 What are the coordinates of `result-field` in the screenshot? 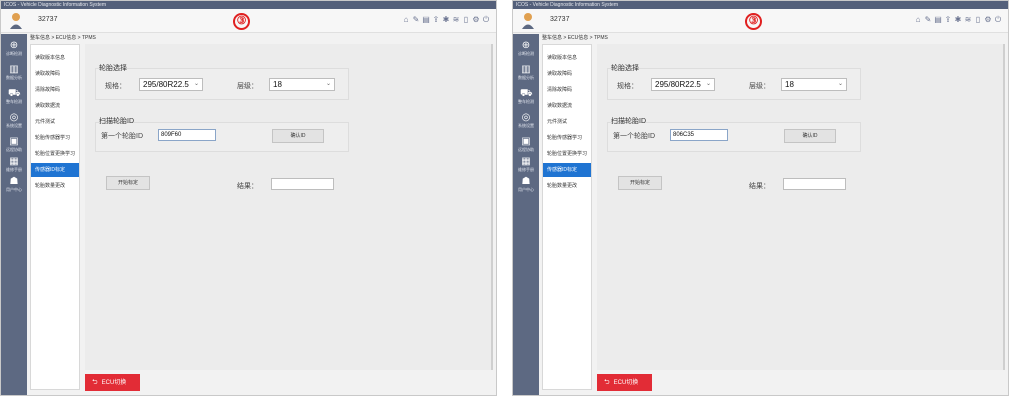 It's located at (302, 184).